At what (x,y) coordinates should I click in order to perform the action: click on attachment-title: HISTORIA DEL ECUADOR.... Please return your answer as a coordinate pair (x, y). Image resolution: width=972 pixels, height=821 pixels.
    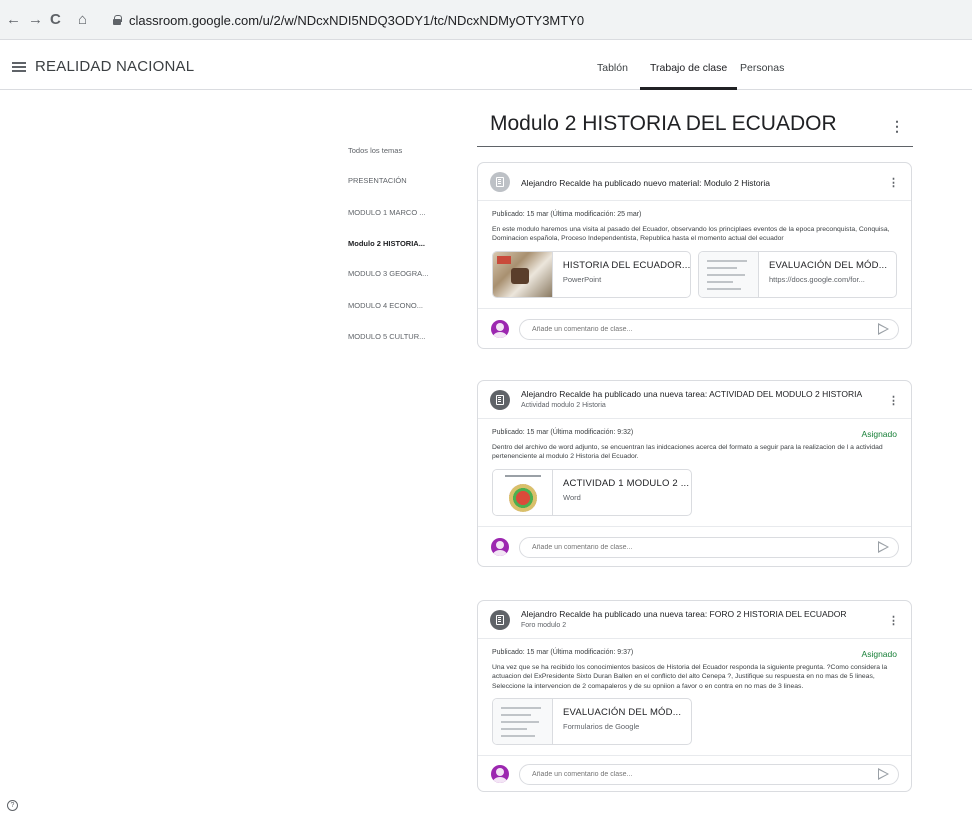
    Looking at the image, I should click on (626, 265).